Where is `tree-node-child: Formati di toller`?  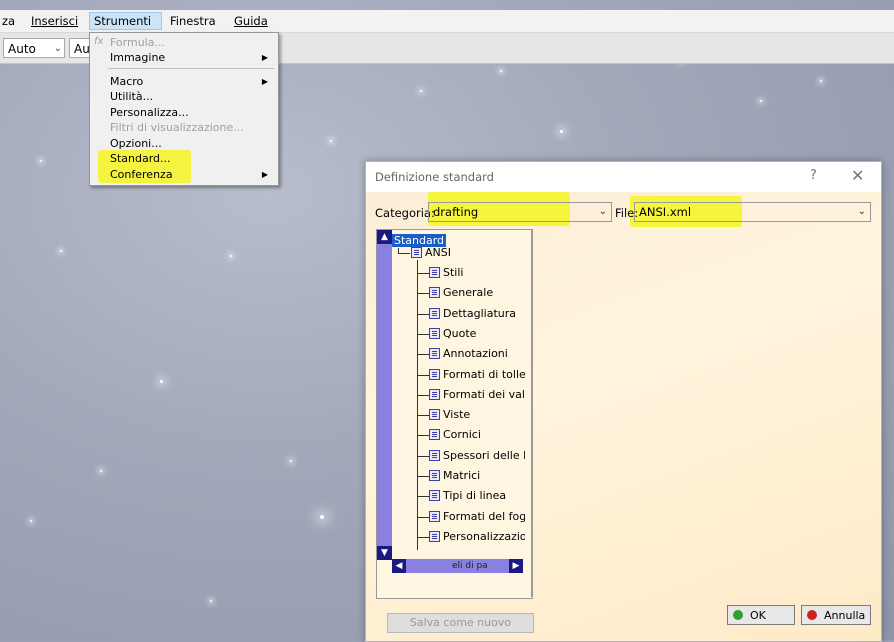 tree-node-child: Formati di toller is located at coordinates (477, 375).